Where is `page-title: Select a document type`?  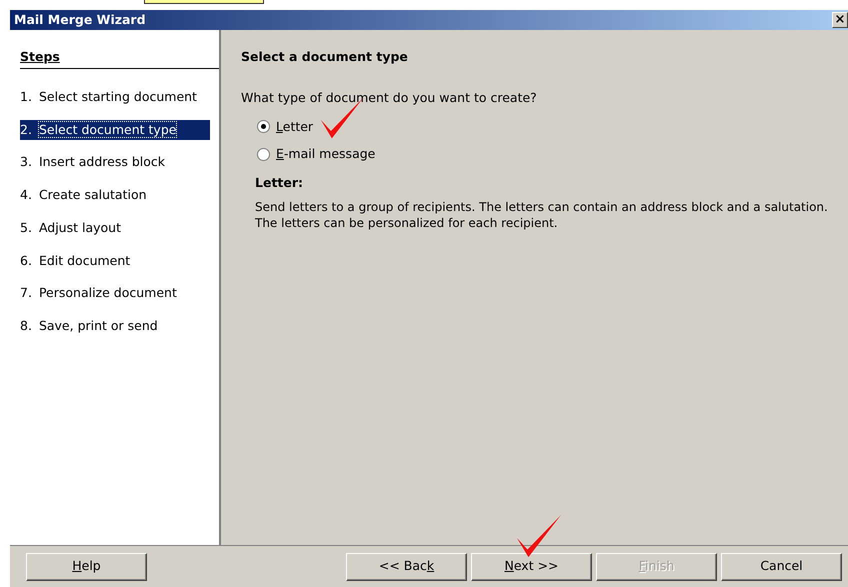 page-title: Select a document type is located at coordinates (325, 57).